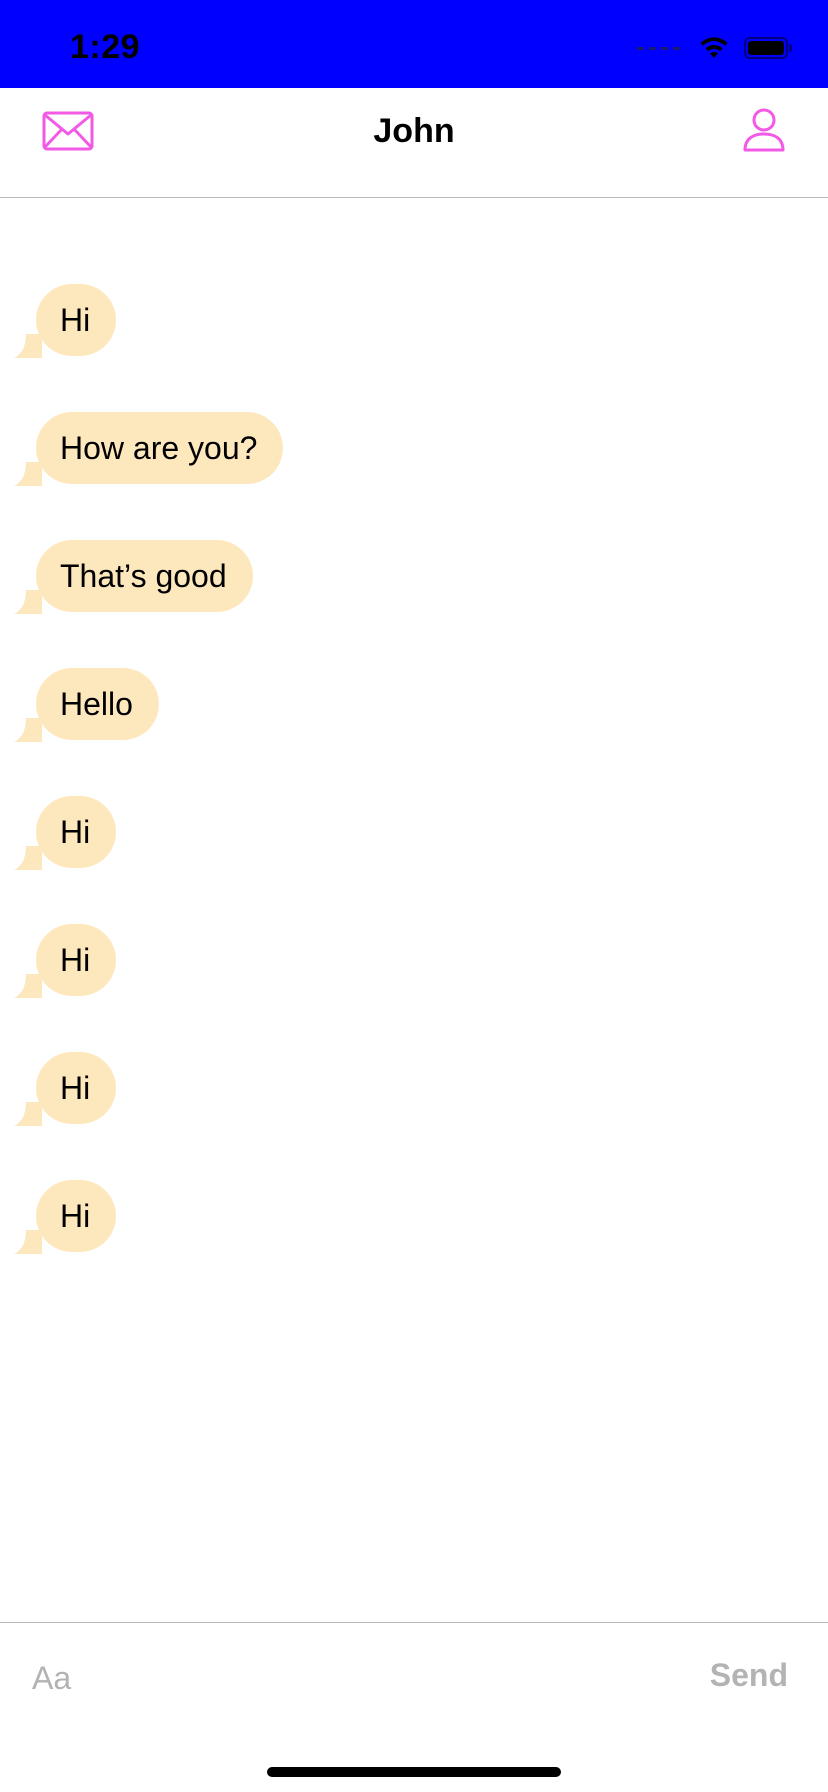 Image resolution: width=828 pixels, height=1792 pixels. I want to click on message-text: That’s good, so click(144, 576).